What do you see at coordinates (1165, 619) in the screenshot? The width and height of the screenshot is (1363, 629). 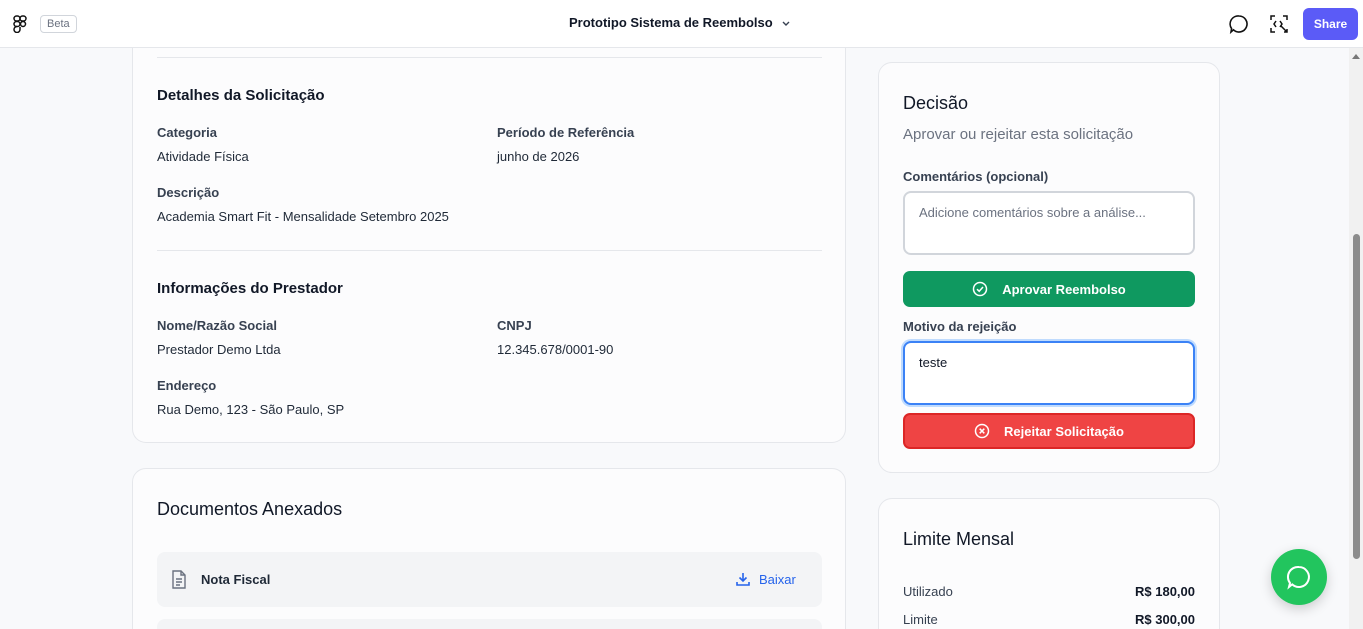 I see `limit-value: R$ 300,00` at bounding box center [1165, 619].